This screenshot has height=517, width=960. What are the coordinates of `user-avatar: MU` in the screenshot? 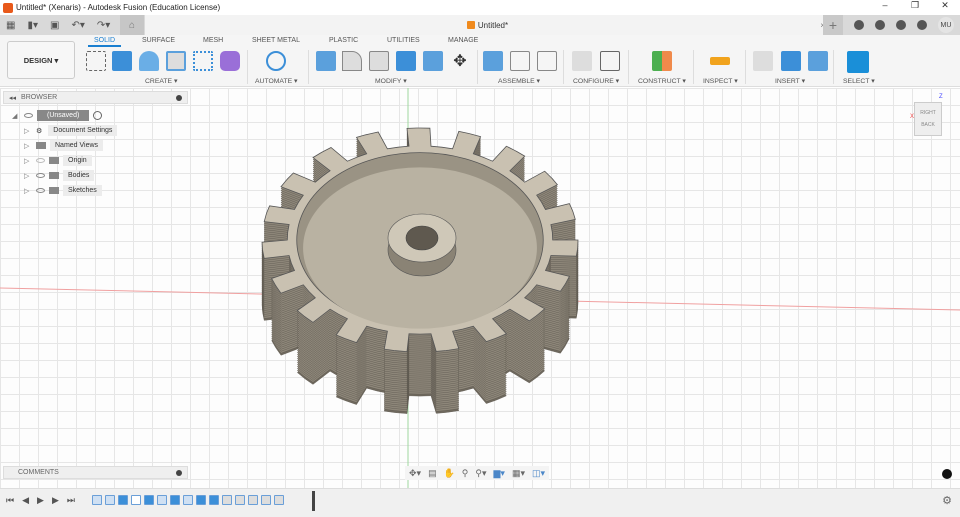 It's located at (946, 25).